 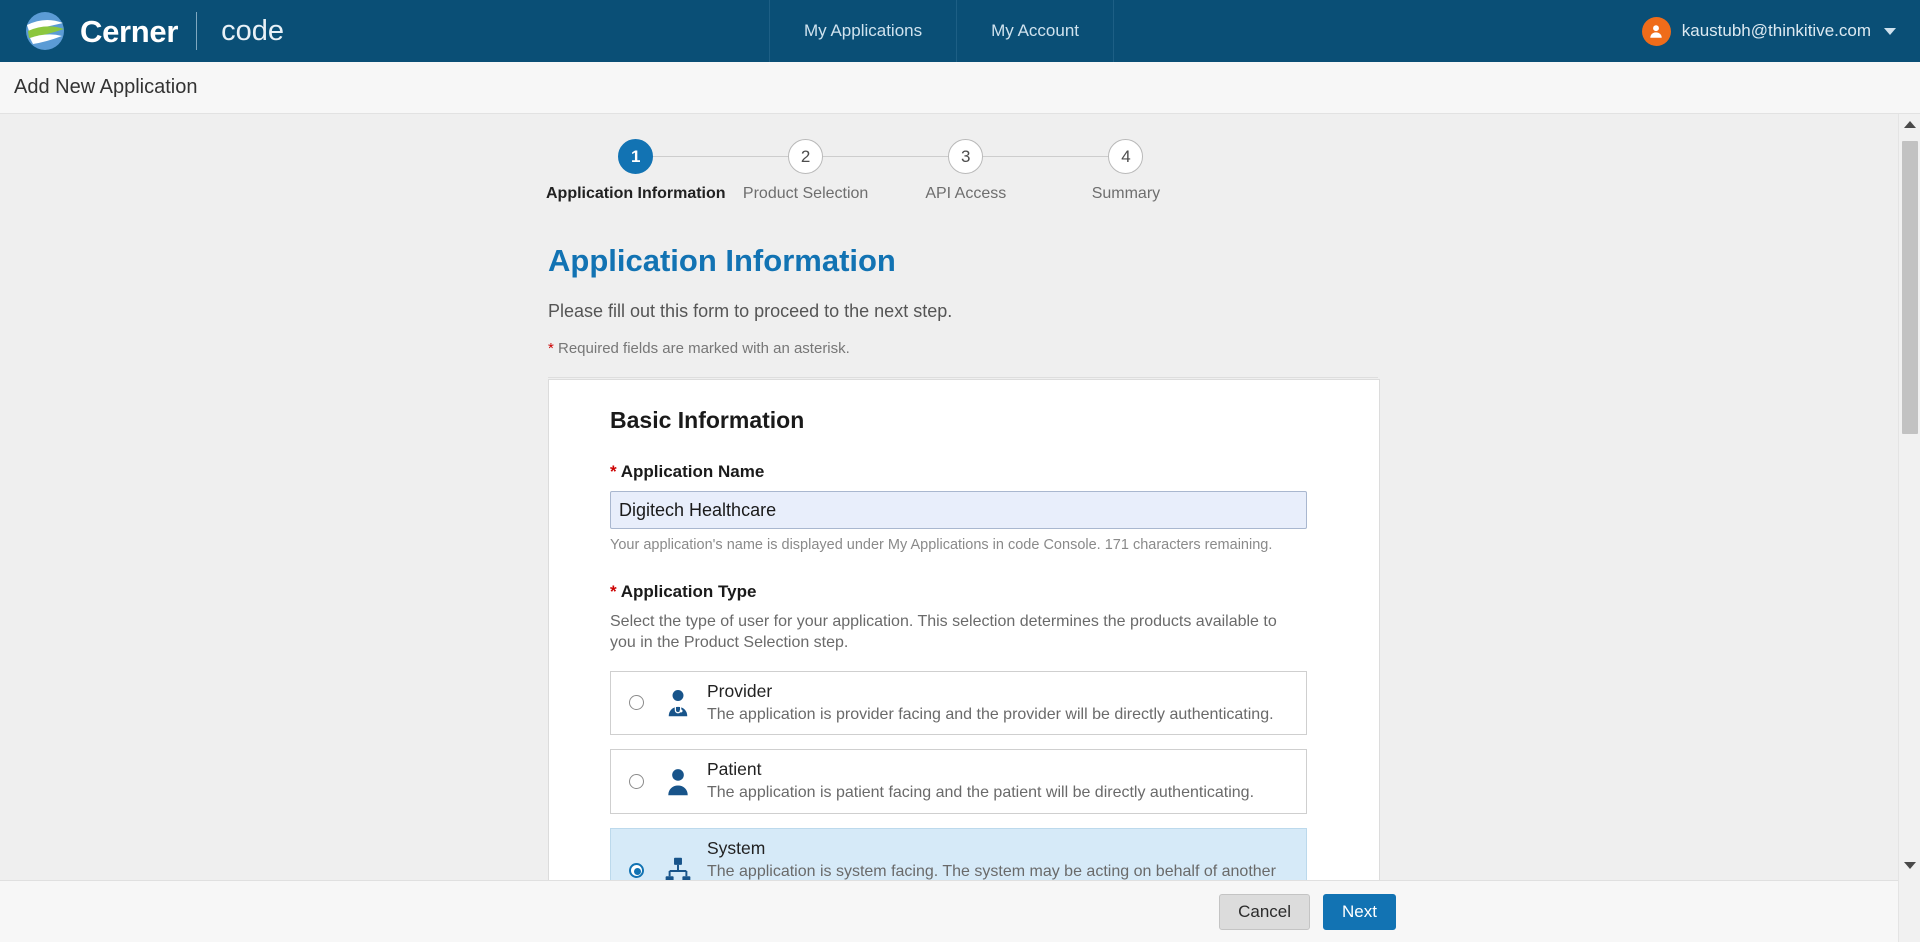 I want to click on system-option-name: System, so click(x=736, y=848).